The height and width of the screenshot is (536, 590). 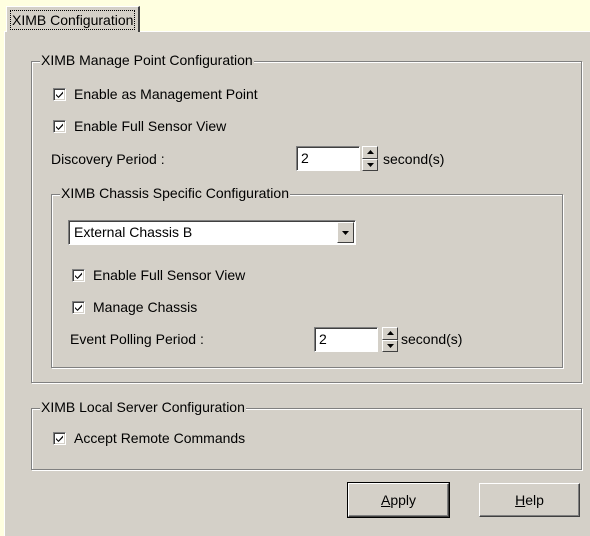 I want to click on manage-chassis-checkbox: Manage Chassis, so click(x=134, y=307).